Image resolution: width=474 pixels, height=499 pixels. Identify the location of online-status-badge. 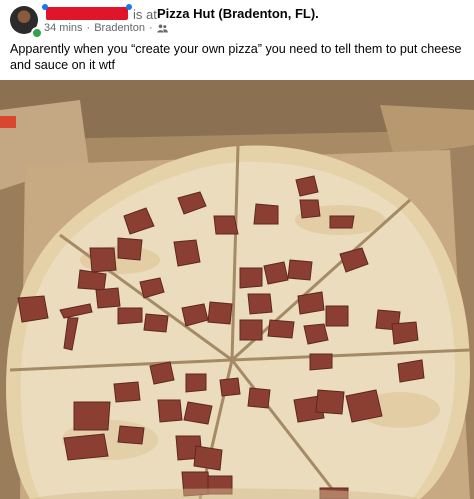
(37, 33).